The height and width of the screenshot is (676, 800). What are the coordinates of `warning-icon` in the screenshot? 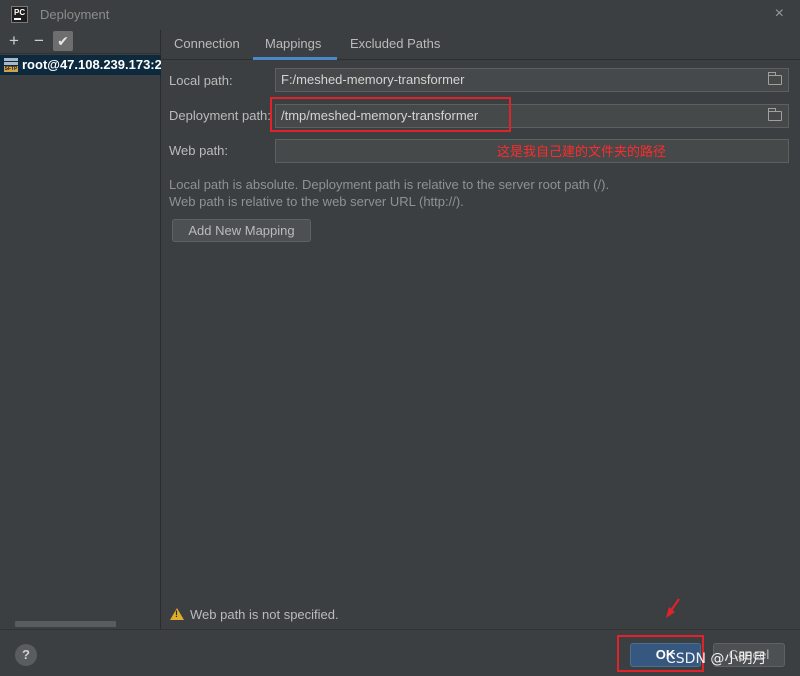 It's located at (177, 614).